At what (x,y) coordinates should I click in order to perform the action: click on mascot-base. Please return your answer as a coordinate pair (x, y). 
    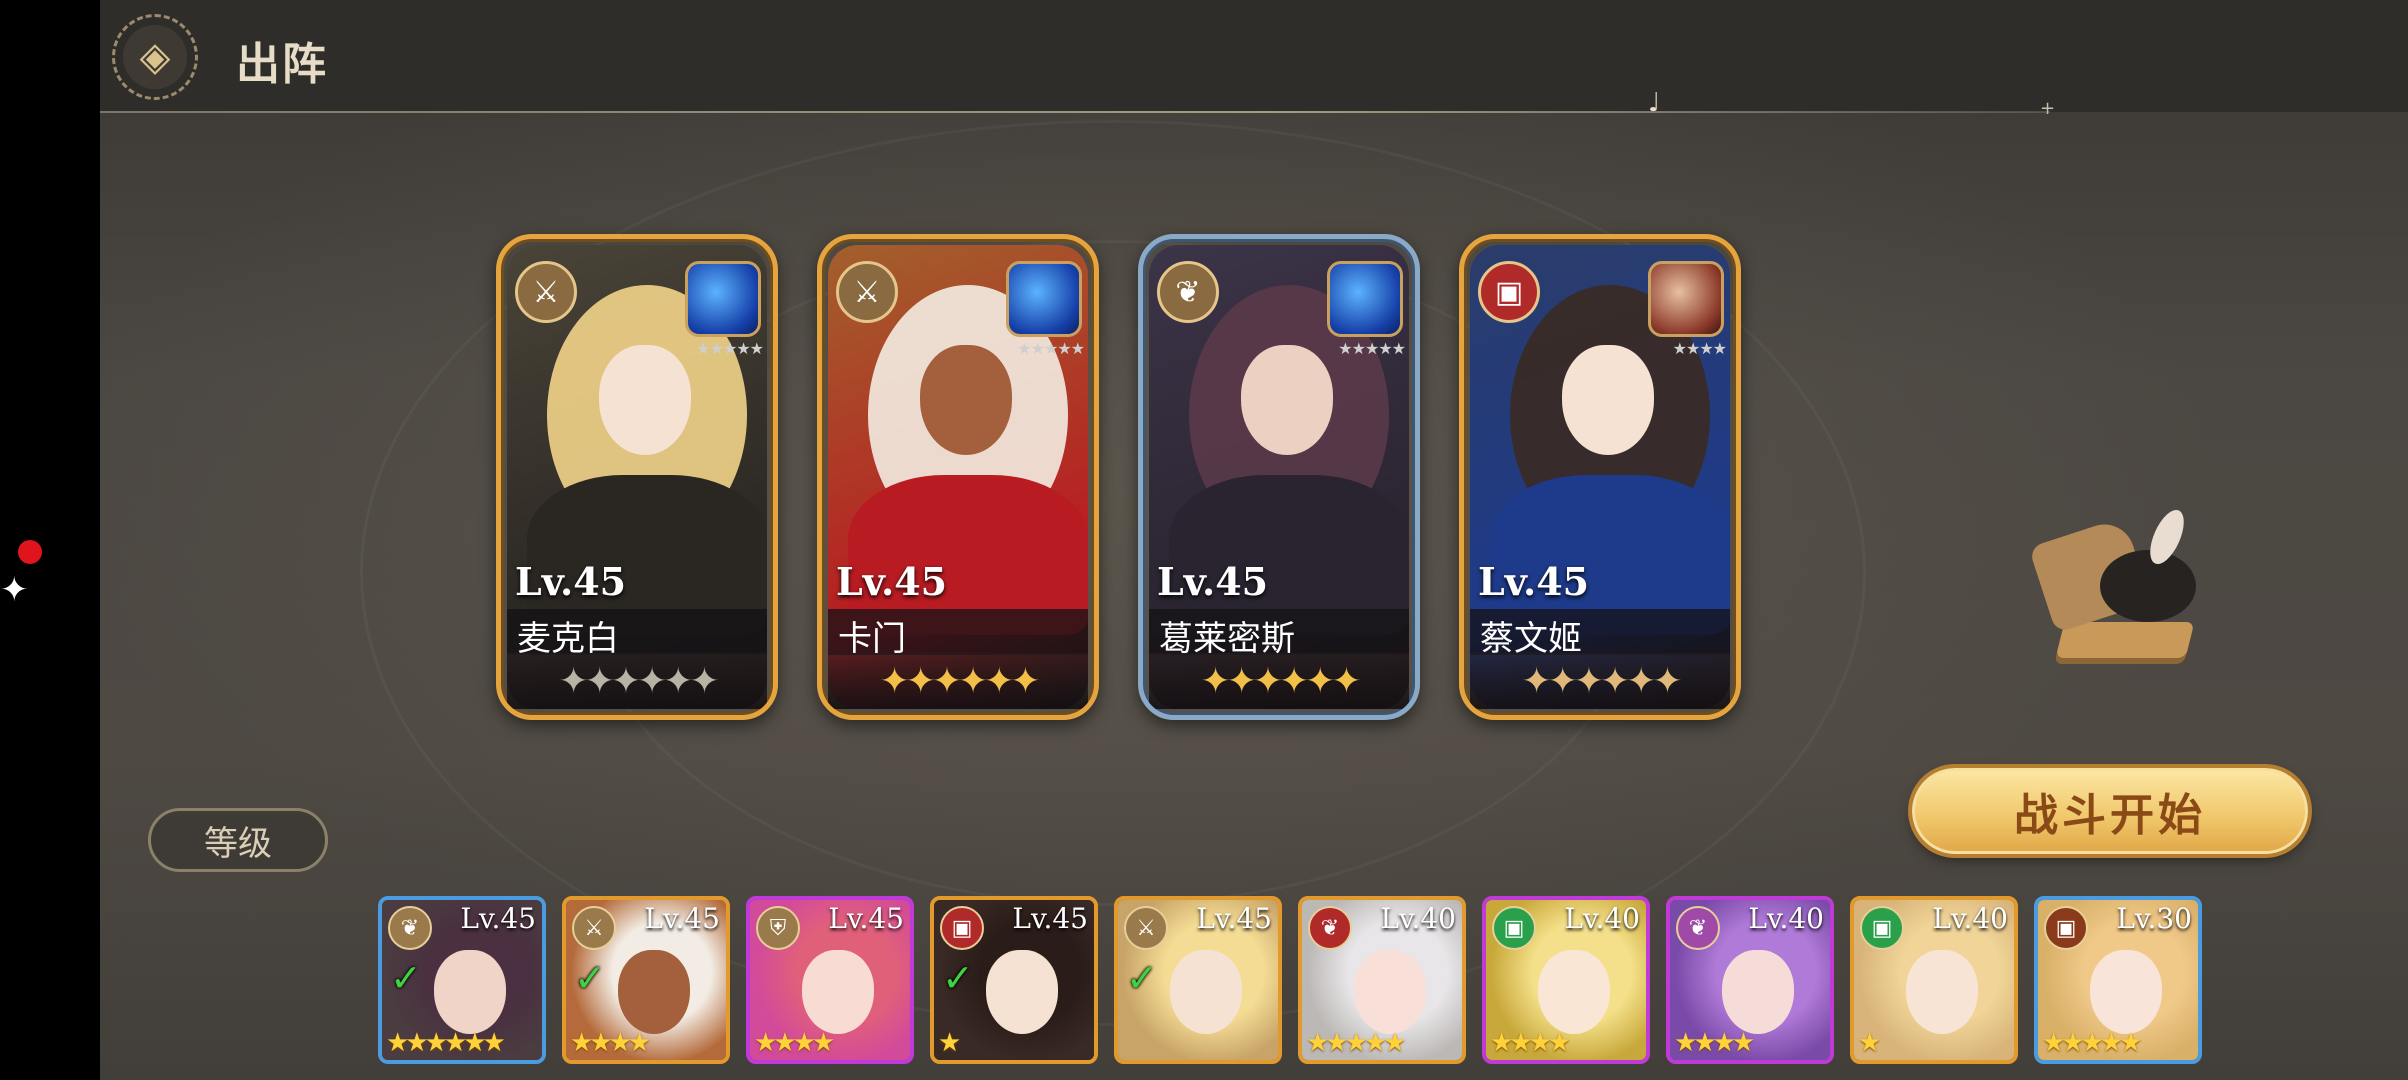
    Looking at the image, I should click on (2125, 640).